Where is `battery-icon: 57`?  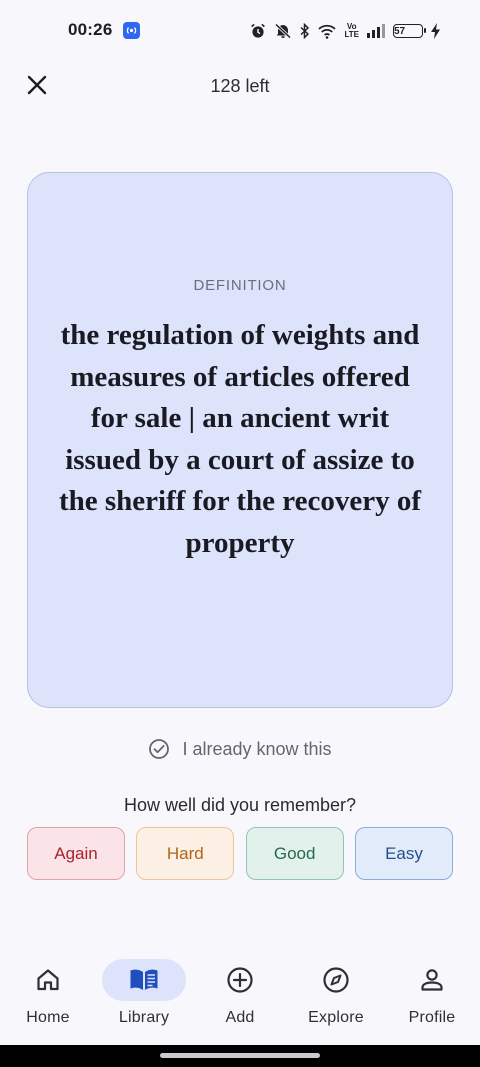
battery-icon: 57 is located at coordinates (409, 31).